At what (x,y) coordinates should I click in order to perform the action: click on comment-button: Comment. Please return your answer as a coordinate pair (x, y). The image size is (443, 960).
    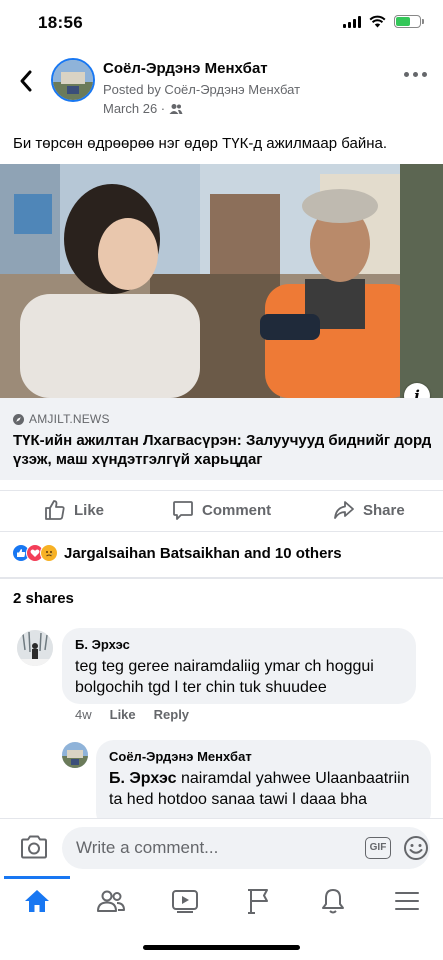
    Looking at the image, I should click on (221, 510).